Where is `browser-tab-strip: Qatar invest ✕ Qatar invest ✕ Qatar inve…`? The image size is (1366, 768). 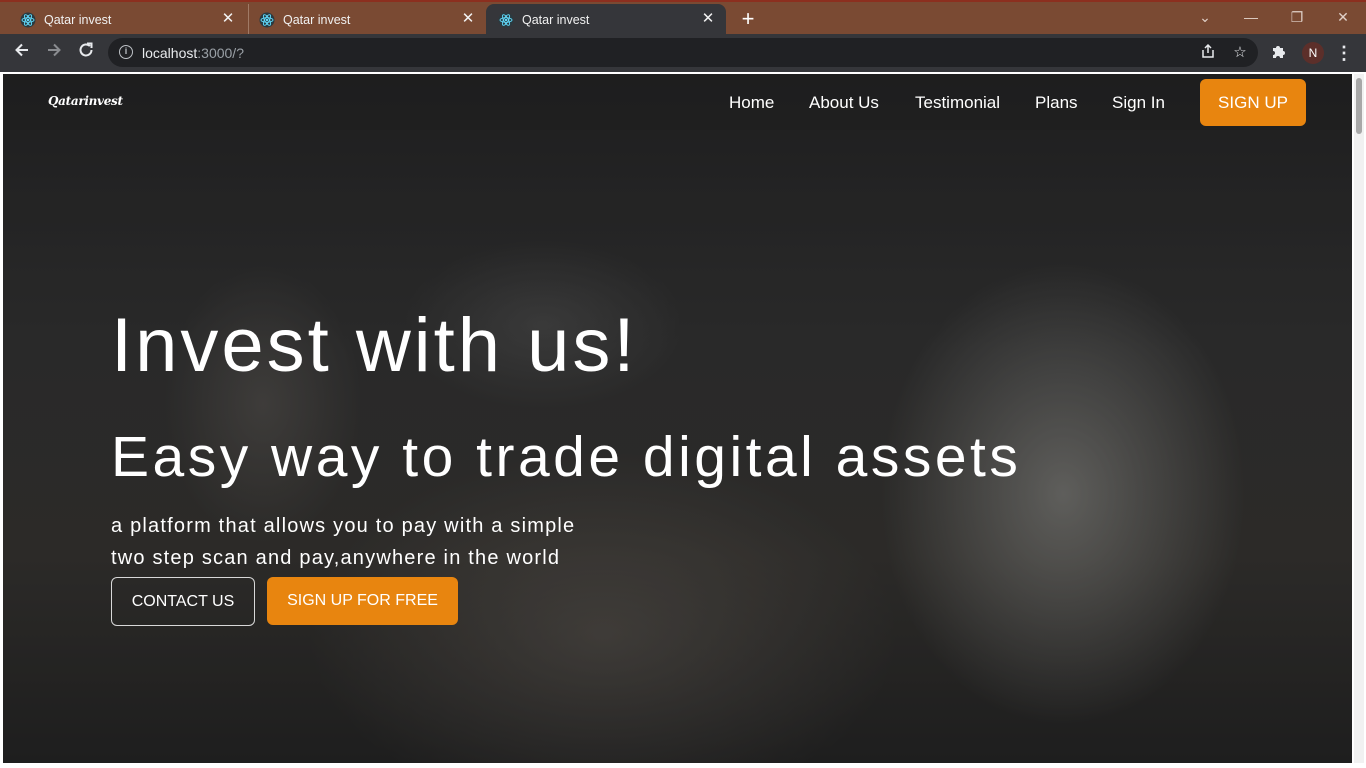 browser-tab-strip: Qatar invest ✕ Qatar invest ✕ Qatar inve… is located at coordinates (683, 18).